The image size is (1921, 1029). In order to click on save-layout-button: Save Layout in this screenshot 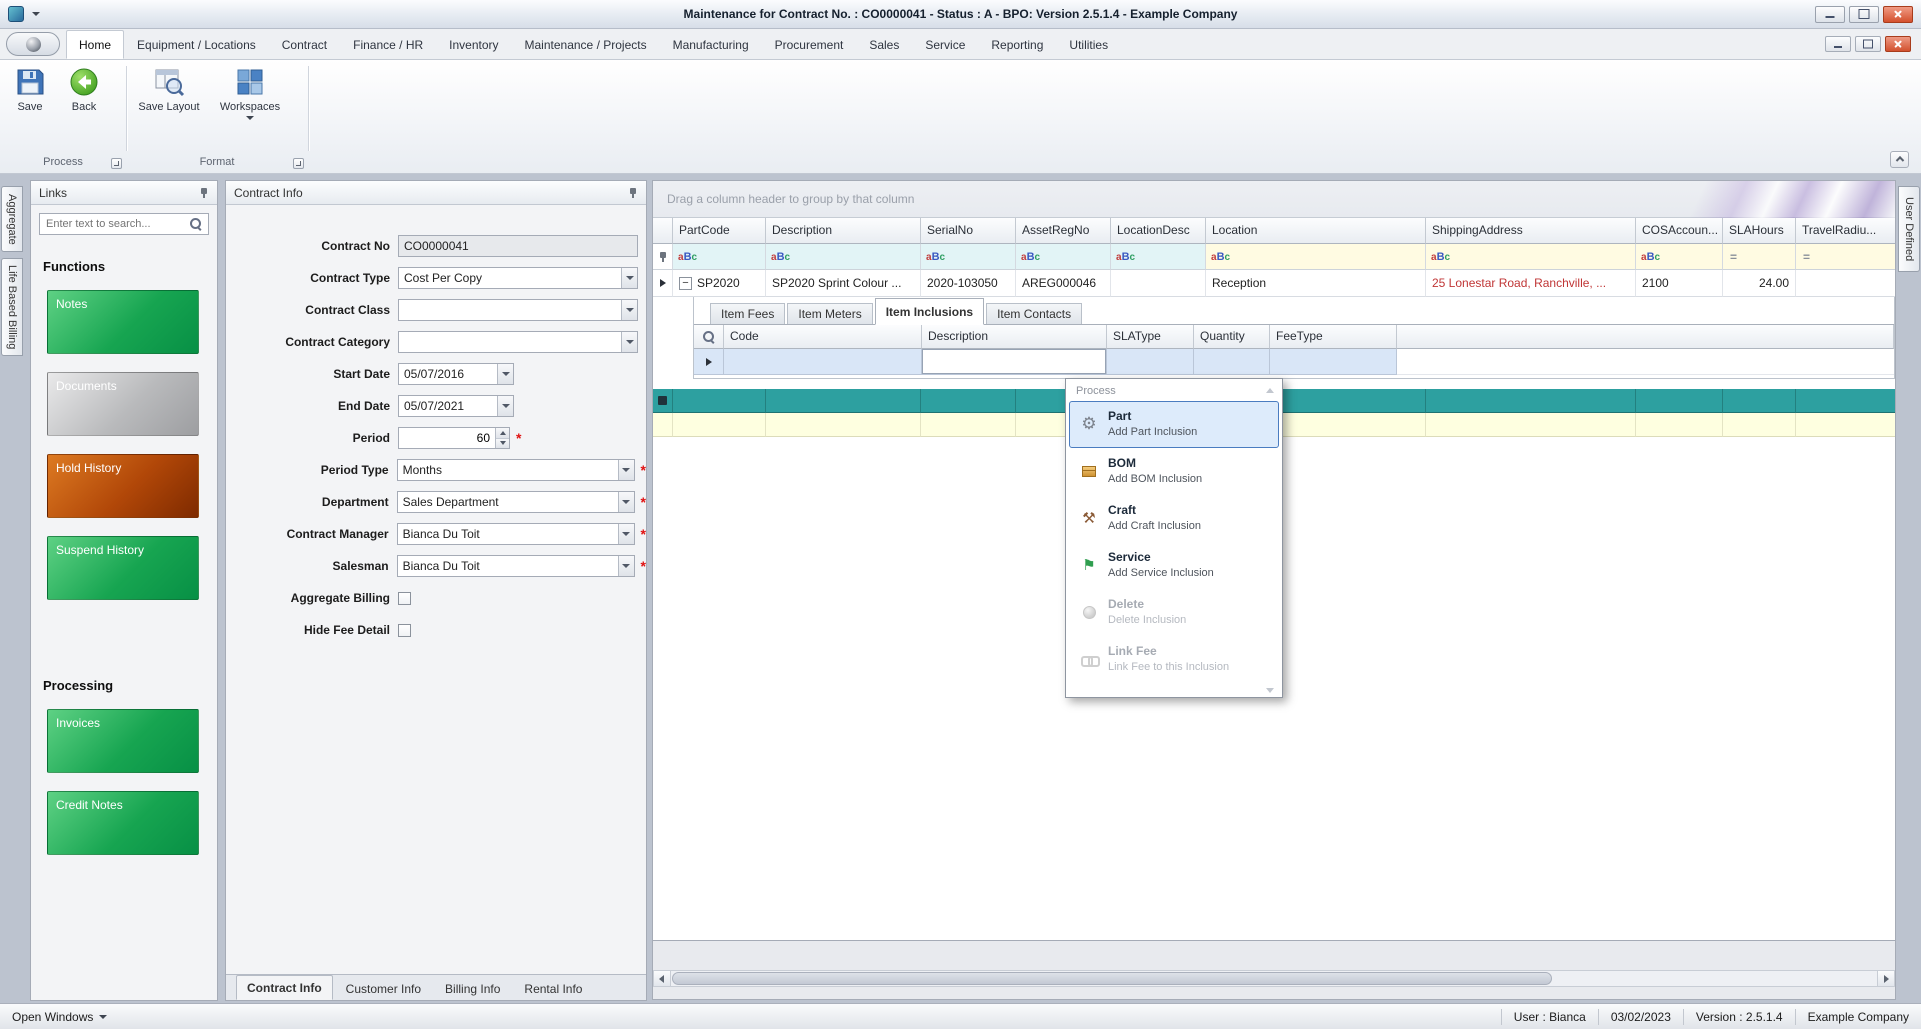, I will do `click(169, 89)`.